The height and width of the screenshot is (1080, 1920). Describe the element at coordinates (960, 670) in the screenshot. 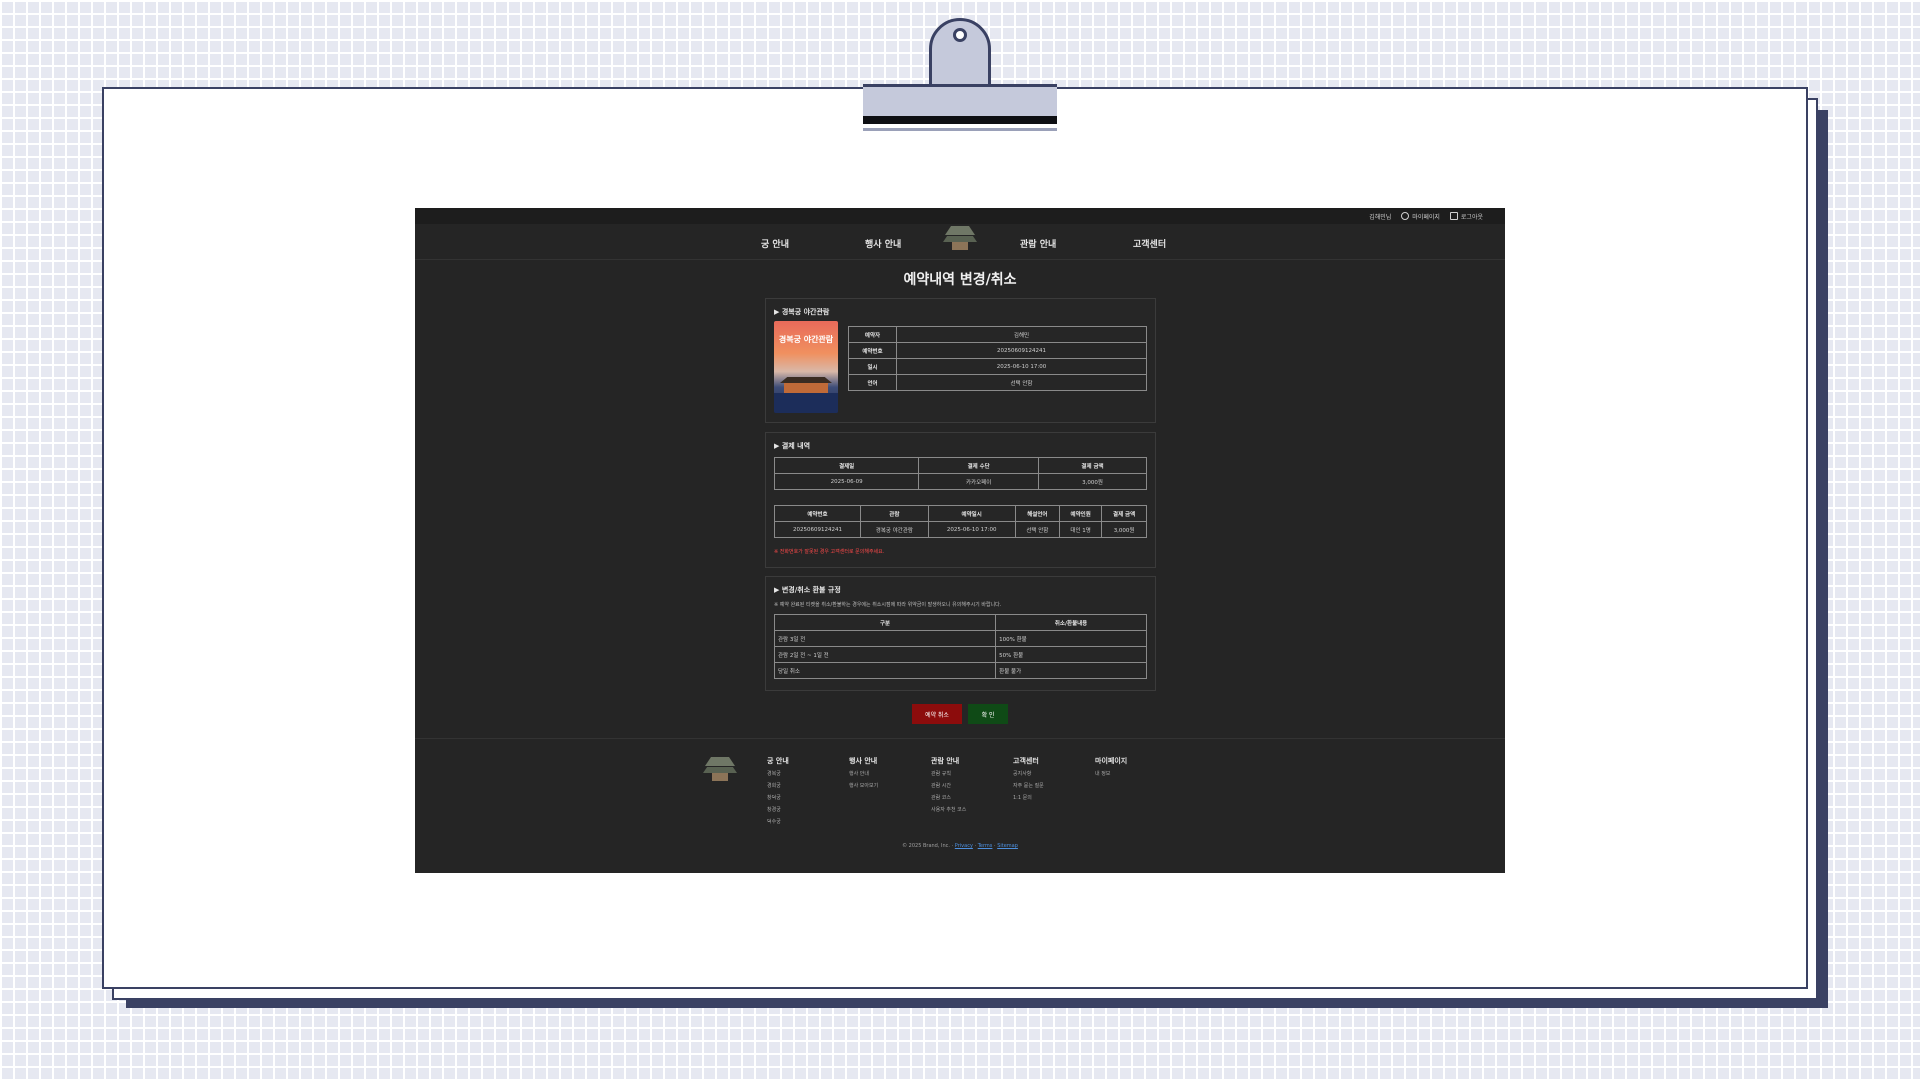

I see `table-row: 당일 취소 환불 불가` at that location.